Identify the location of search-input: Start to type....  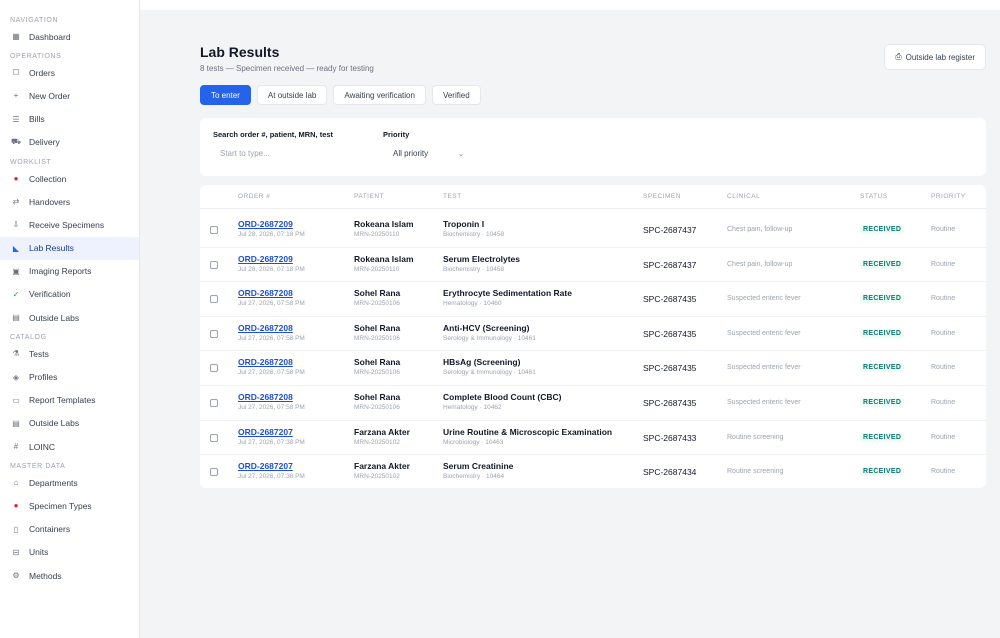
(245, 153).